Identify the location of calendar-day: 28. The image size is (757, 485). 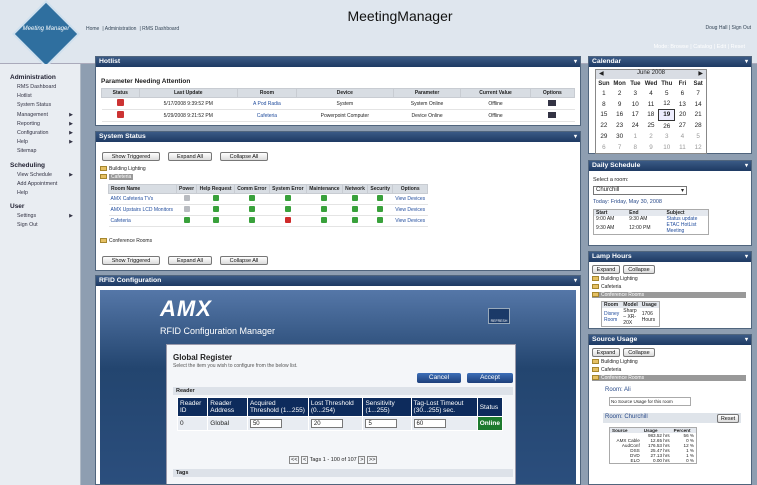
(698, 125).